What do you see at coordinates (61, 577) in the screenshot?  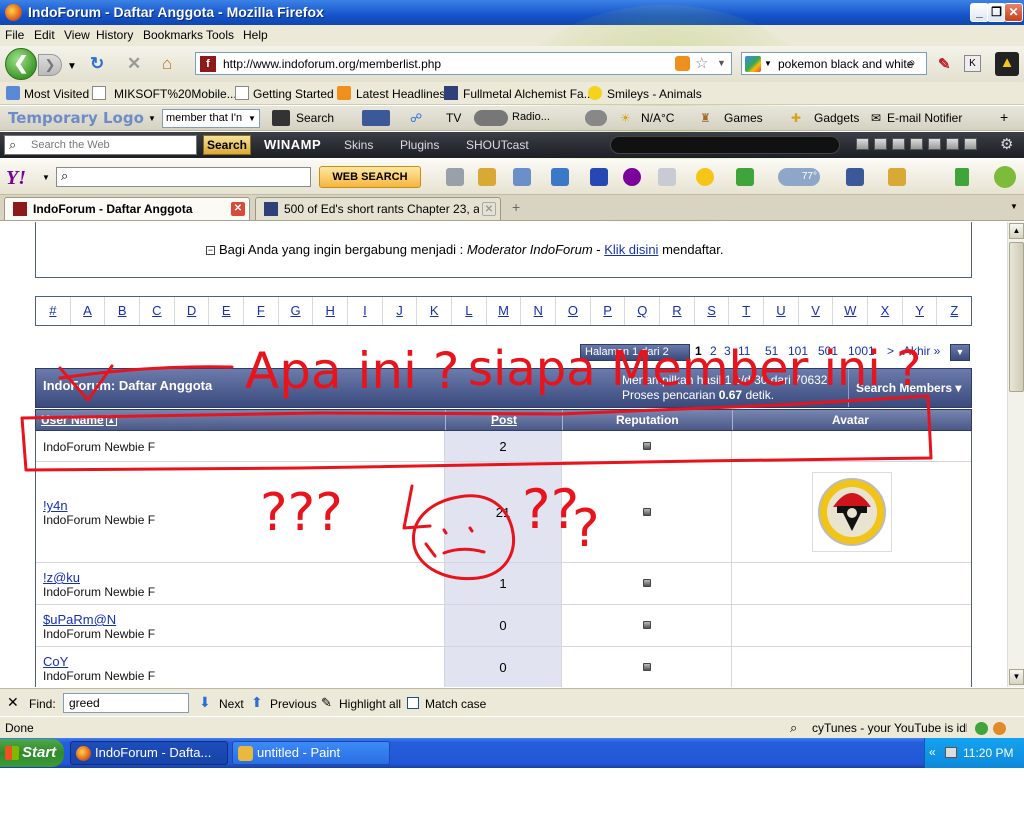 I see `member-name-link: !z@ku` at bounding box center [61, 577].